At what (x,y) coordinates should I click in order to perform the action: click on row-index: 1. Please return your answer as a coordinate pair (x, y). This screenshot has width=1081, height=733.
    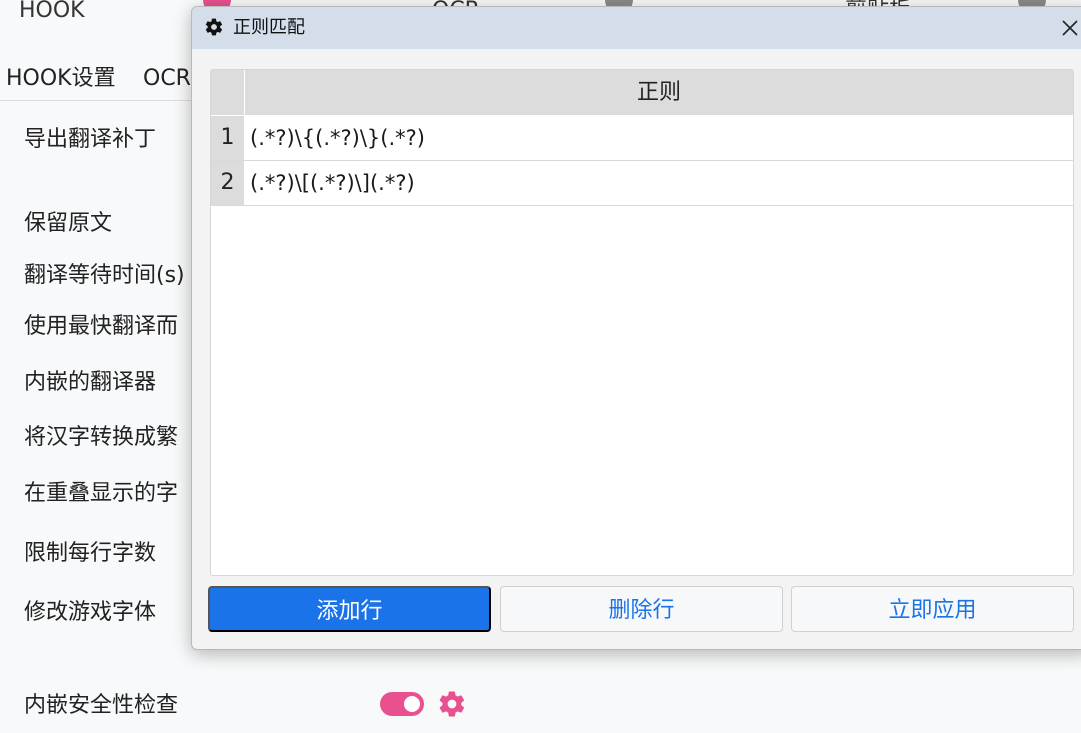
    Looking at the image, I should click on (227, 138).